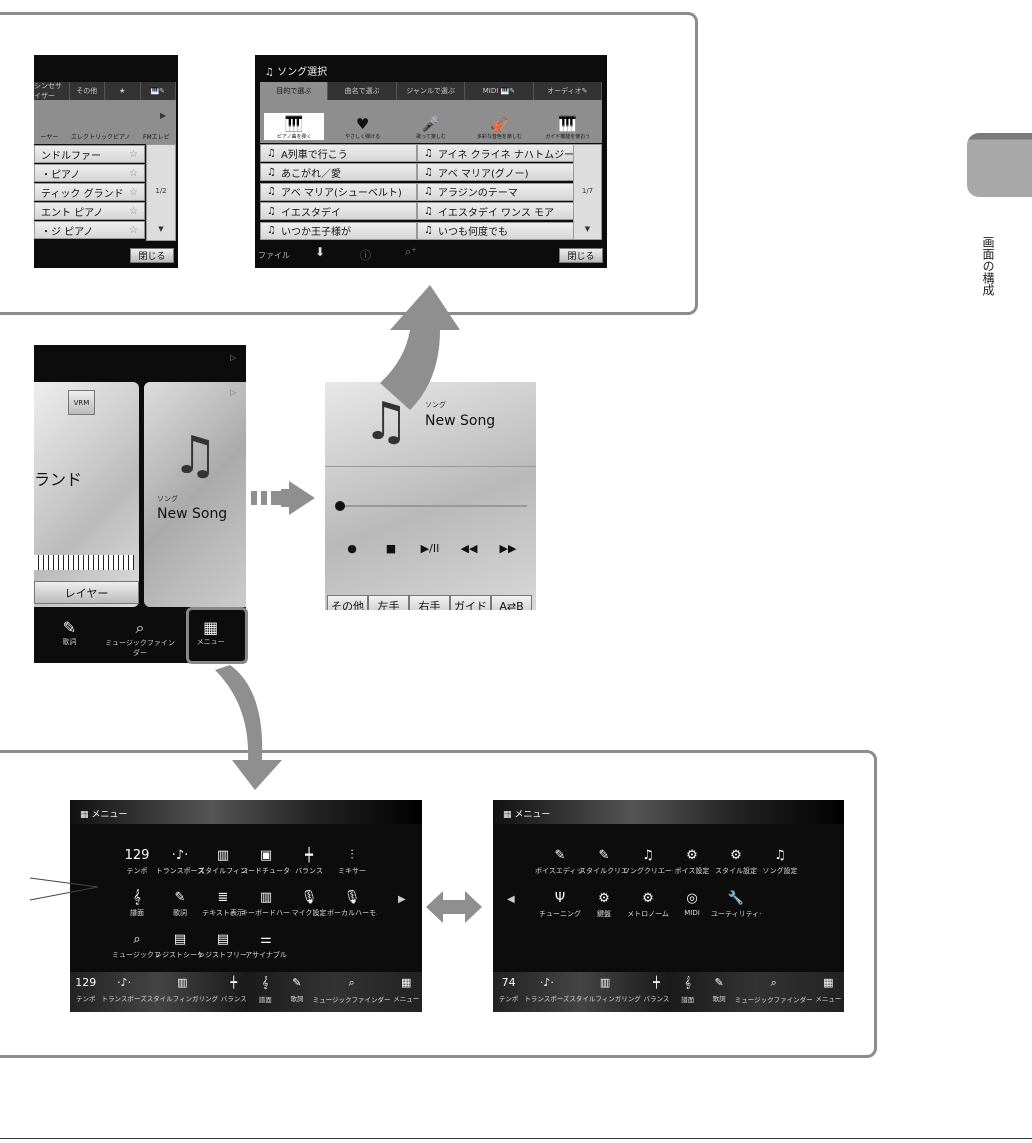  What do you see at coordinates (420, 347) in the screenshot?
I see `curved-arrow-up-icon` at bounding box center [420, 347].